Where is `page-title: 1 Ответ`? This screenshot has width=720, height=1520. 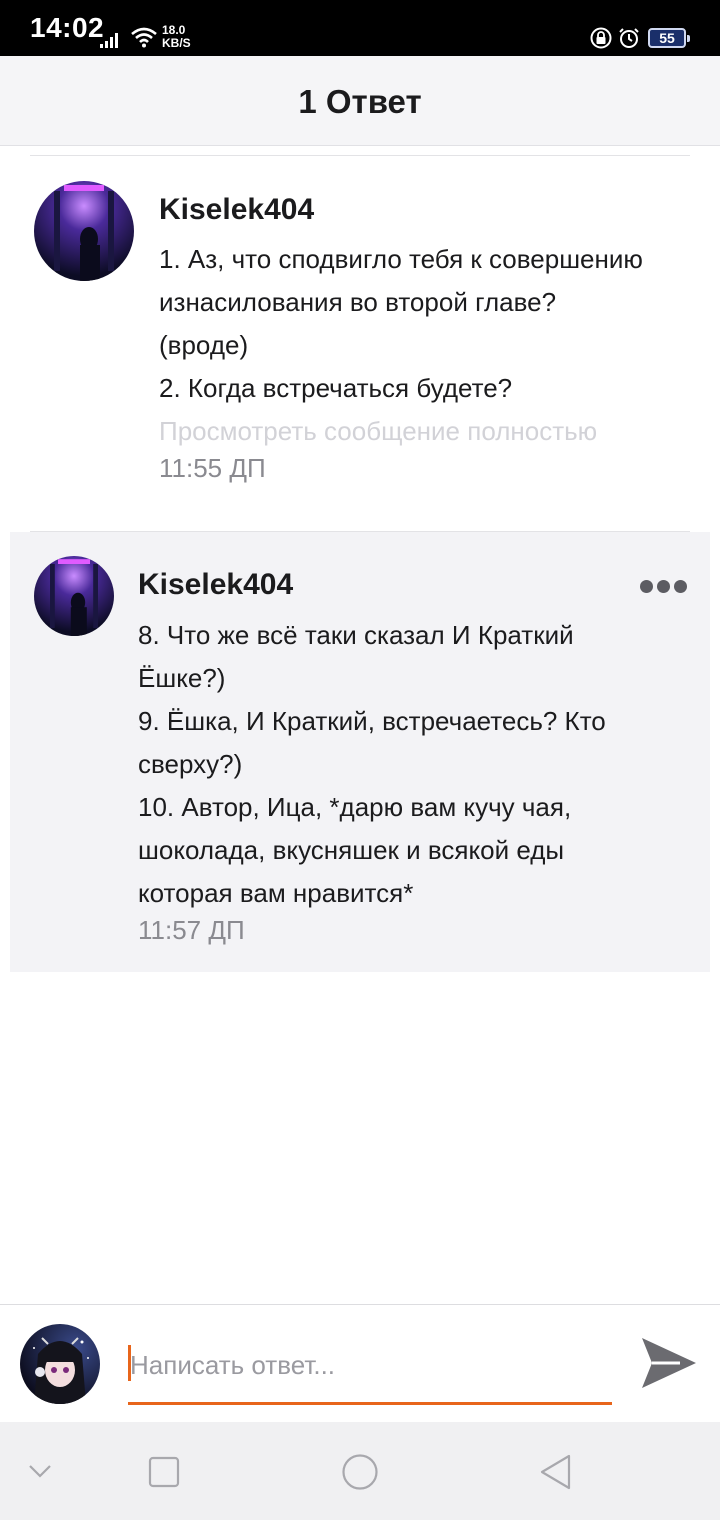 page-title: 1 Ответ is located at coordinates (360, 101).